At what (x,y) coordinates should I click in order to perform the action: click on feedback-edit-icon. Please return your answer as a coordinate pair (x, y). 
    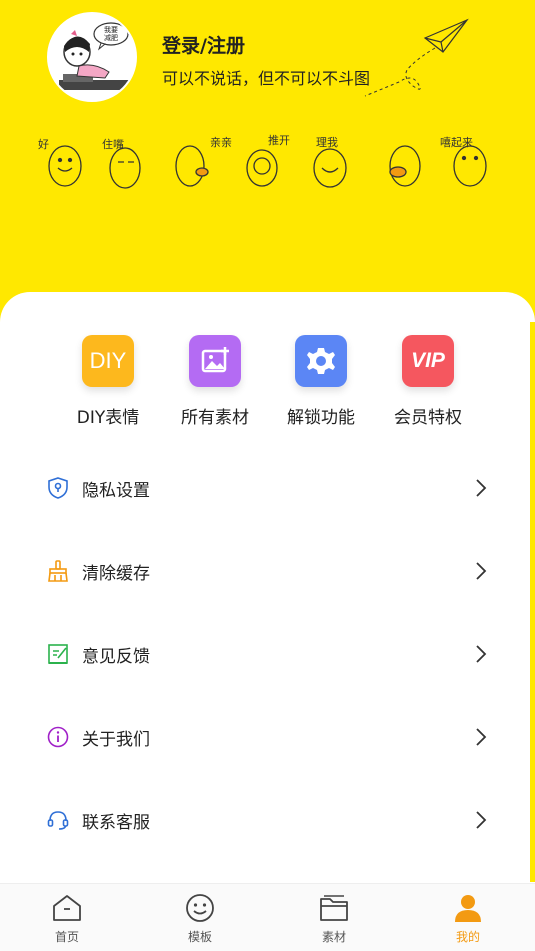
    Looking at the image, I should click on (58, 654).